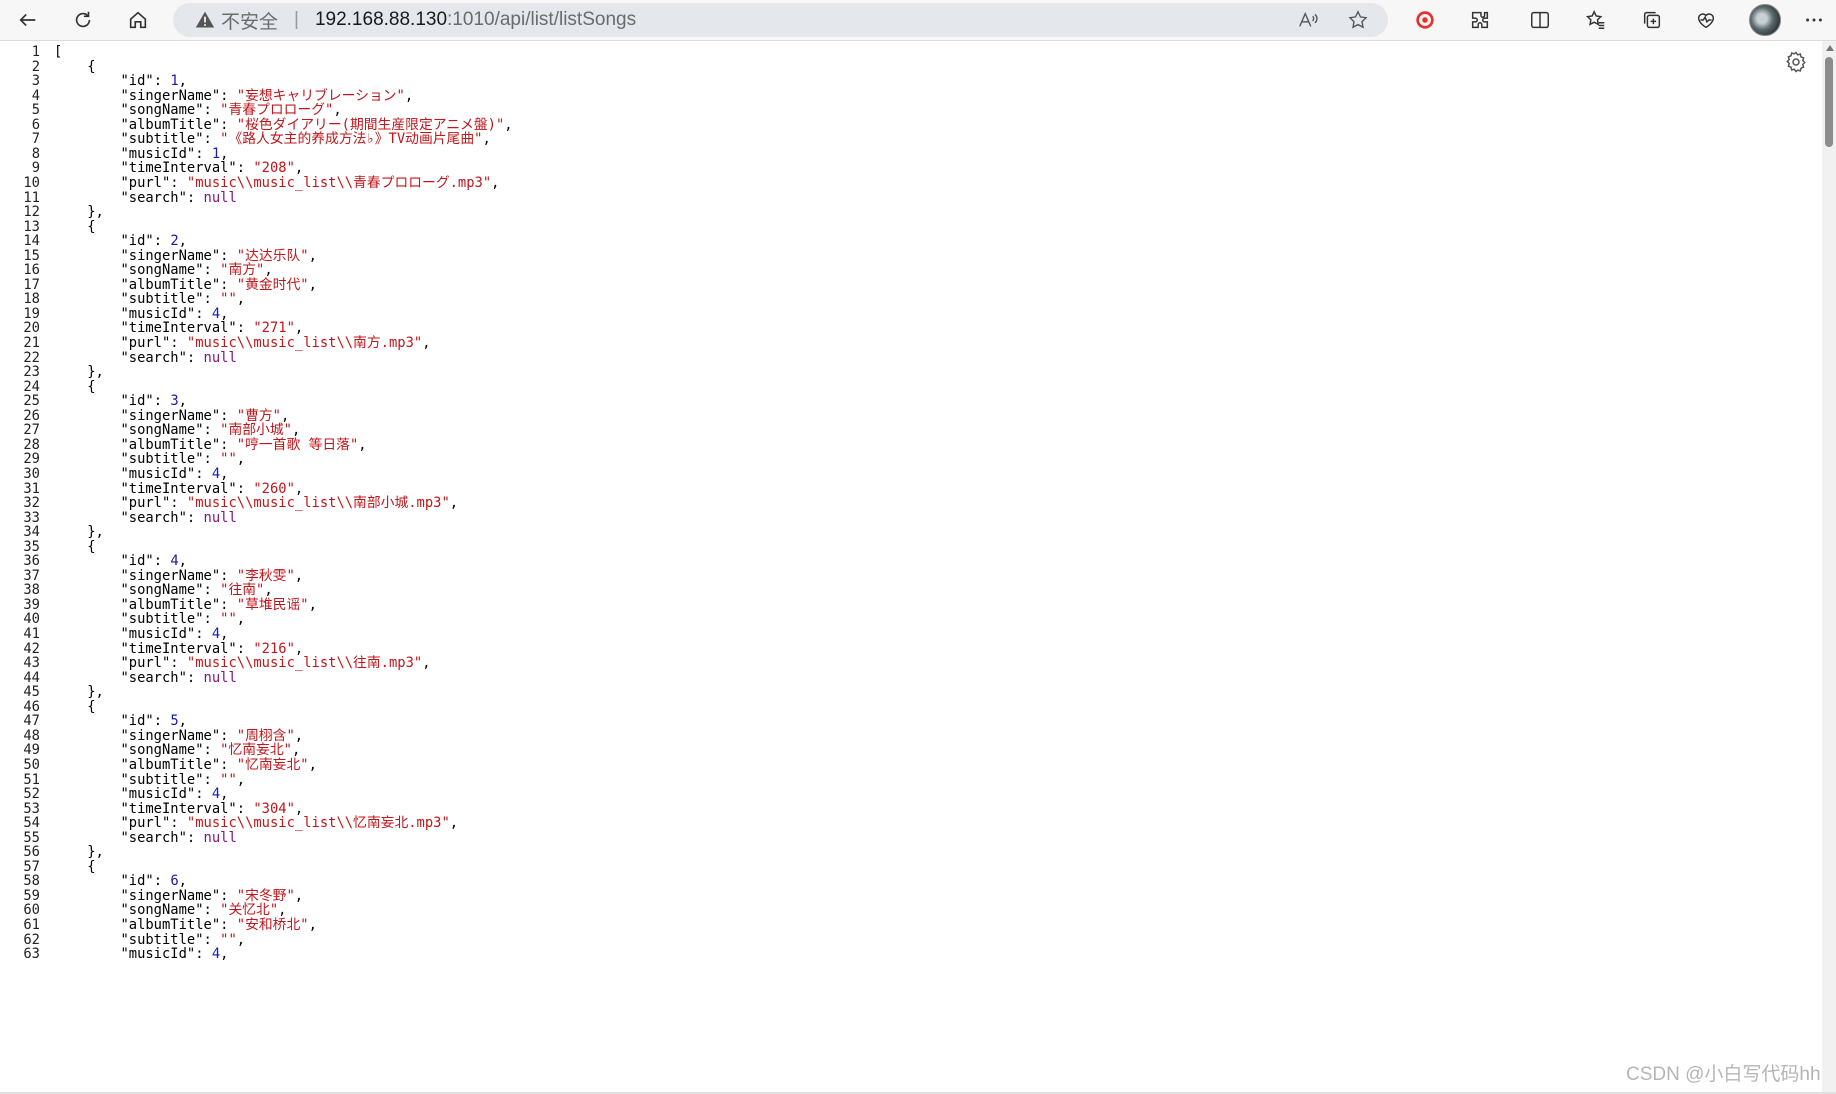 The height and width of the screenshot is (1094, 1836). I want to click on code-line: 39 "albumTitle": "草堆民谣",, so click(158, 605).